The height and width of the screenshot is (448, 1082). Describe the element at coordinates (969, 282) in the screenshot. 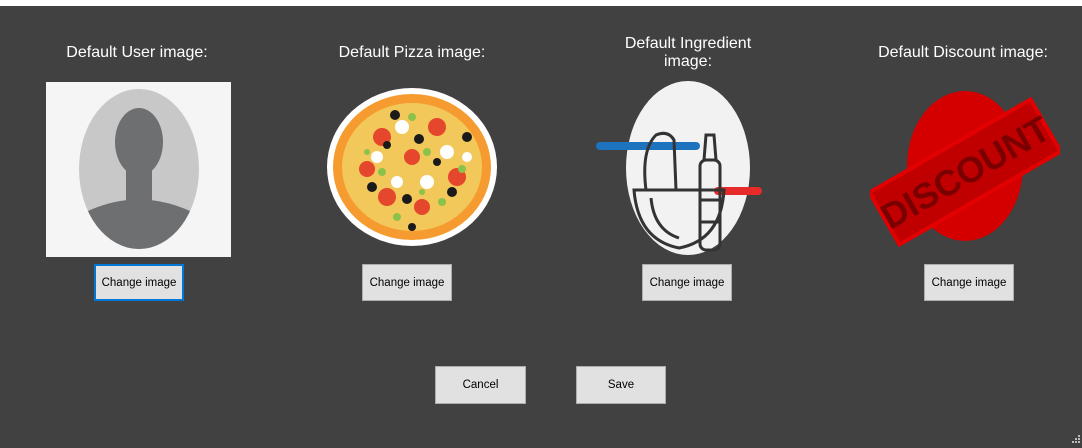

I see `change-discount-image-button: Change image` at that location.